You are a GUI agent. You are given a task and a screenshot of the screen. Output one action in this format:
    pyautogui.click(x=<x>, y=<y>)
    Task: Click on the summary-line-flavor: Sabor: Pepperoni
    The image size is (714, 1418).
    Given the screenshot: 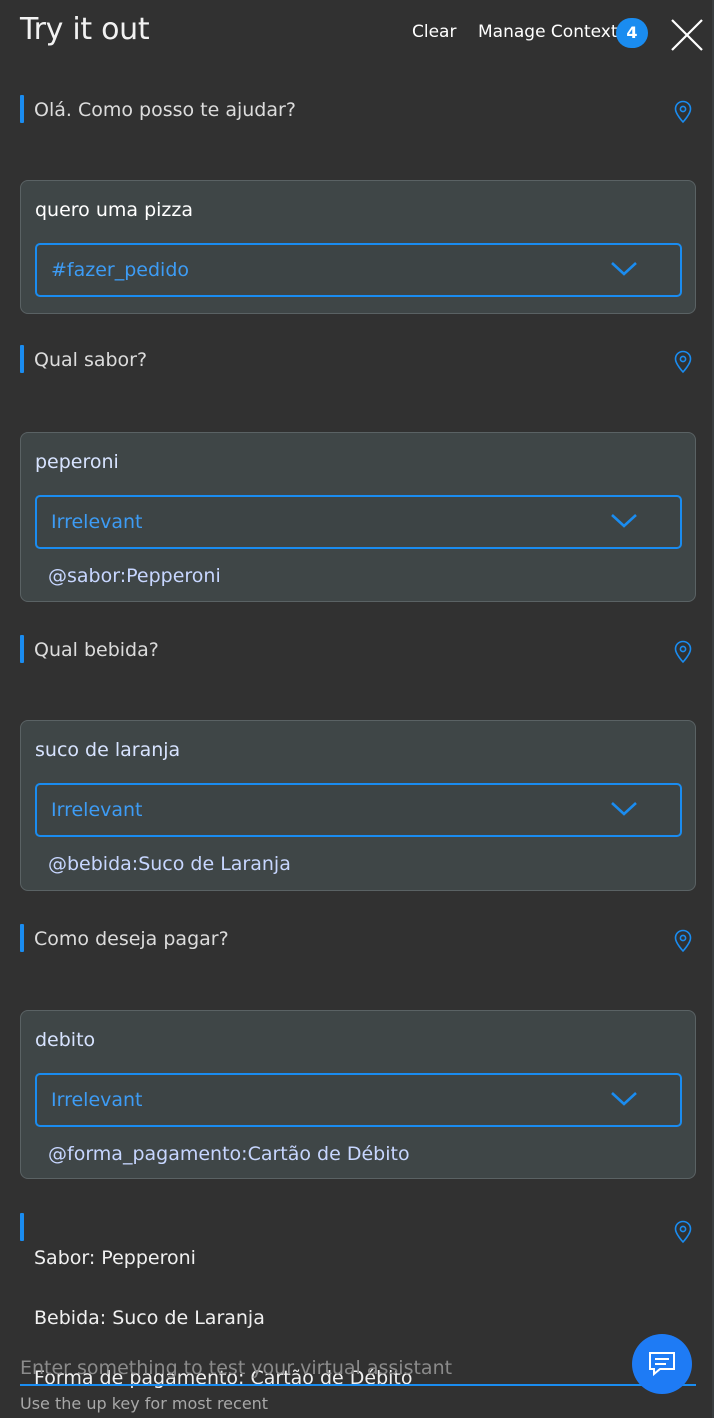 What is the action you would take?
    pyautogui.click(x=115, y=1258)
    